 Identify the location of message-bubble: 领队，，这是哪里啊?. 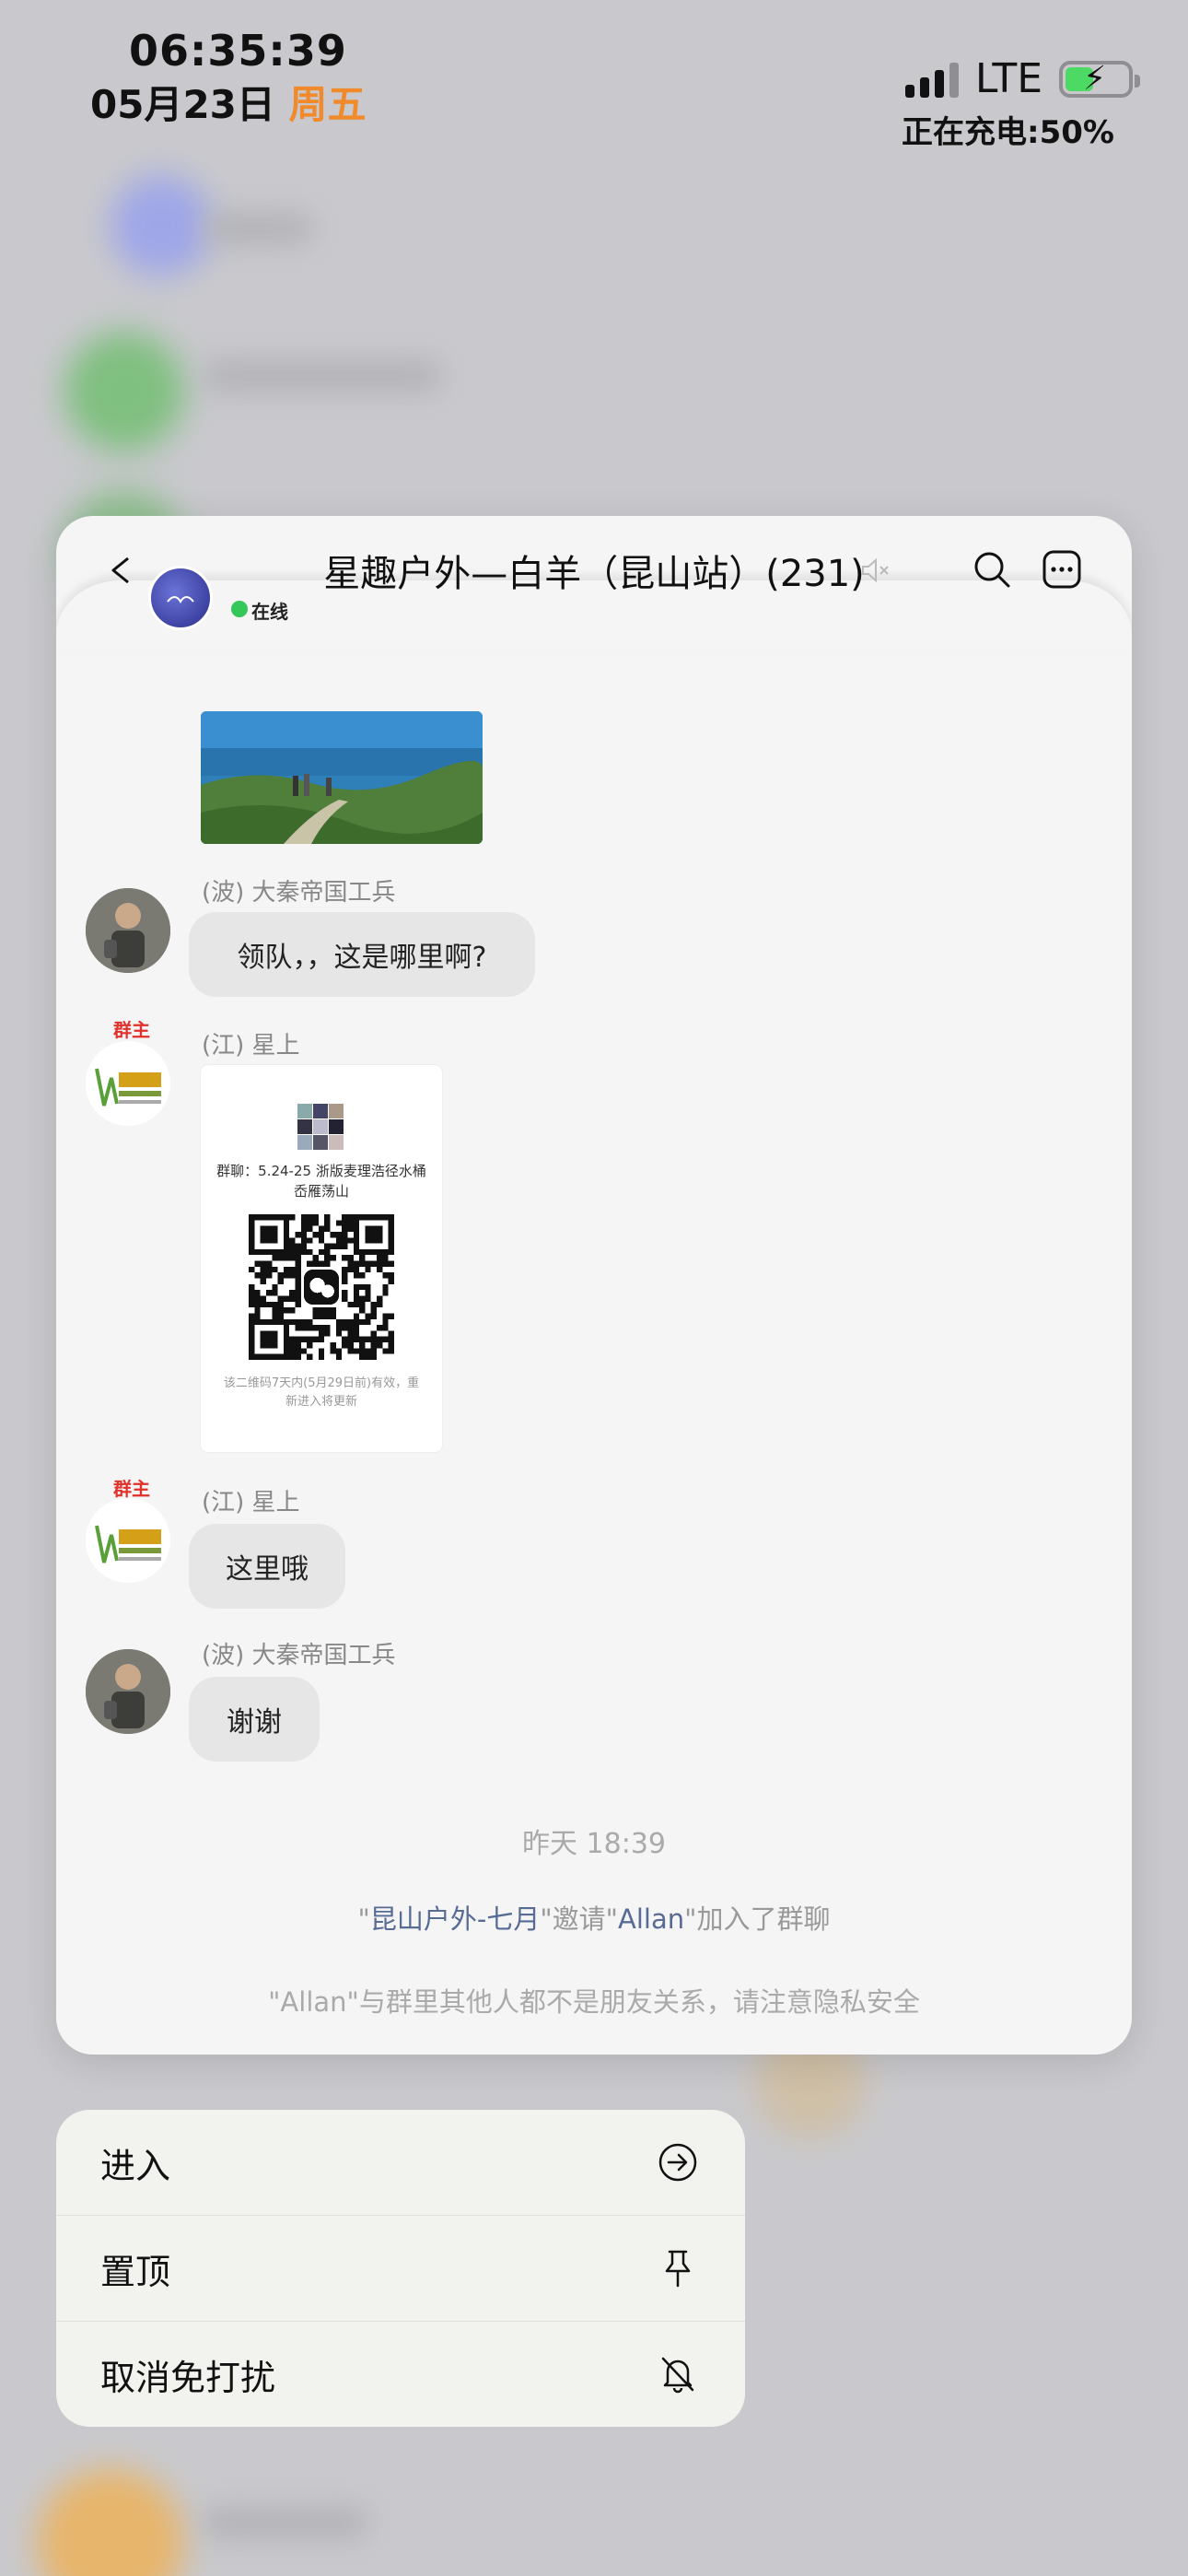
(362, 954).